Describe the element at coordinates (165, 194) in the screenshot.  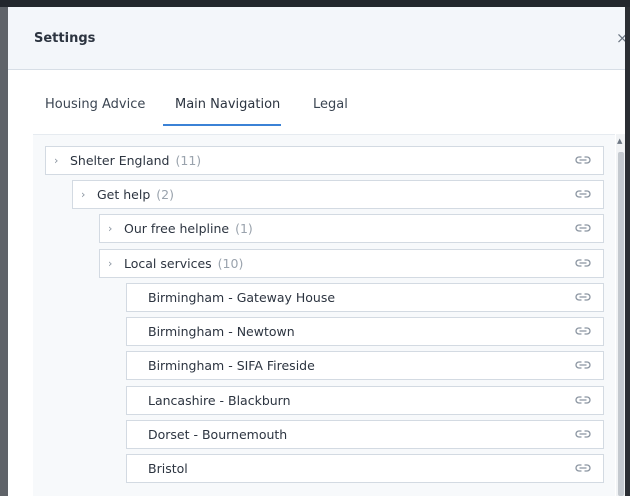
I see `tree-node-count: (2)` at that location.